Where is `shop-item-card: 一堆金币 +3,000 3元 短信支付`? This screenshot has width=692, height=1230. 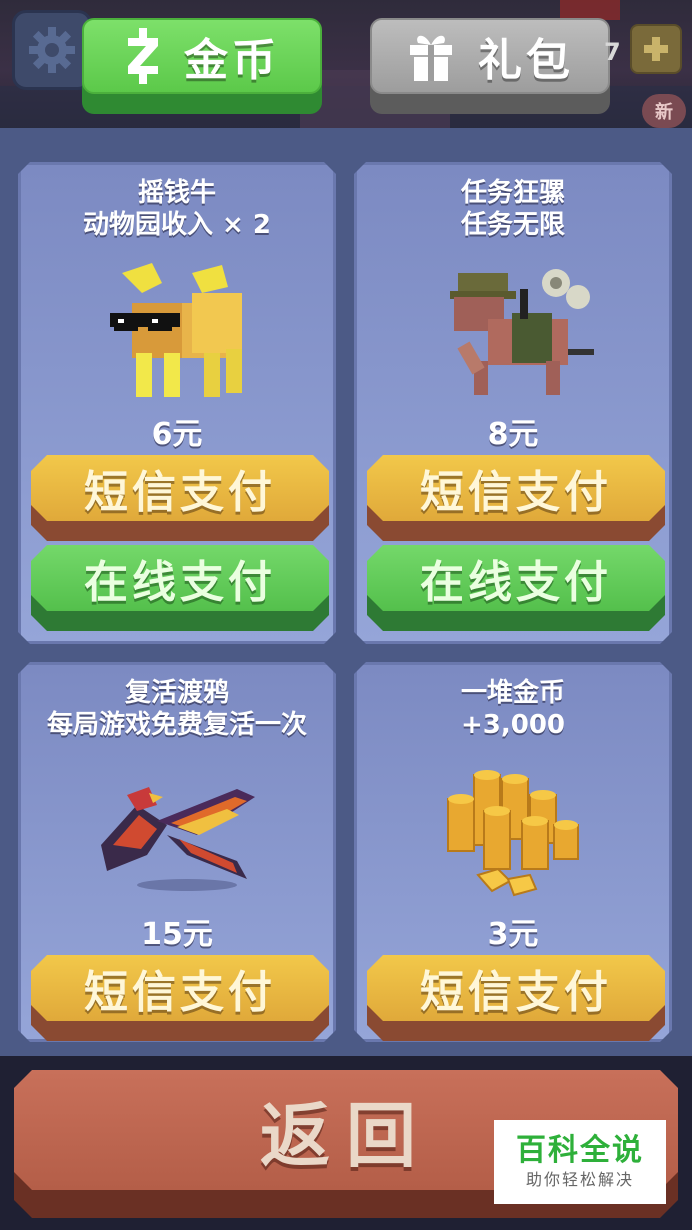
shop-item-card: 一堆金币 +3,000 3元 短信支付 is located at coordinates (513, 852).